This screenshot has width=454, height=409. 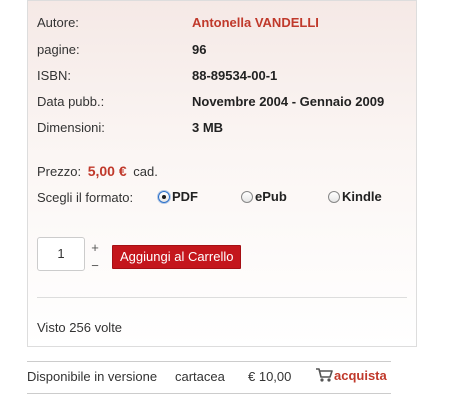 What do you see at coordinates (208, 127) in the screenshot?
I see `detail-value: 3 MB` at bounding box center [208, 127].